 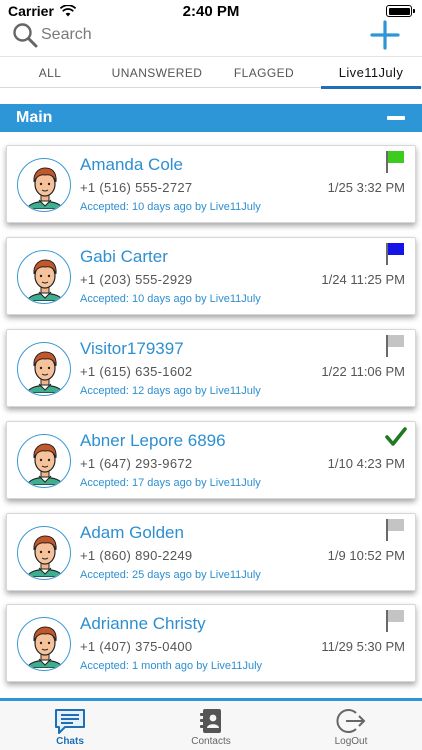 I want to click on chat-name: Gabi Carter, so click(x=124, y=256).